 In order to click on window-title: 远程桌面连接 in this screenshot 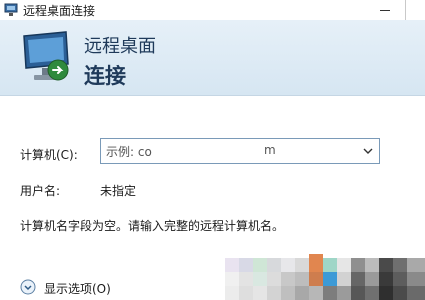, I will do `click(59, 11)`.